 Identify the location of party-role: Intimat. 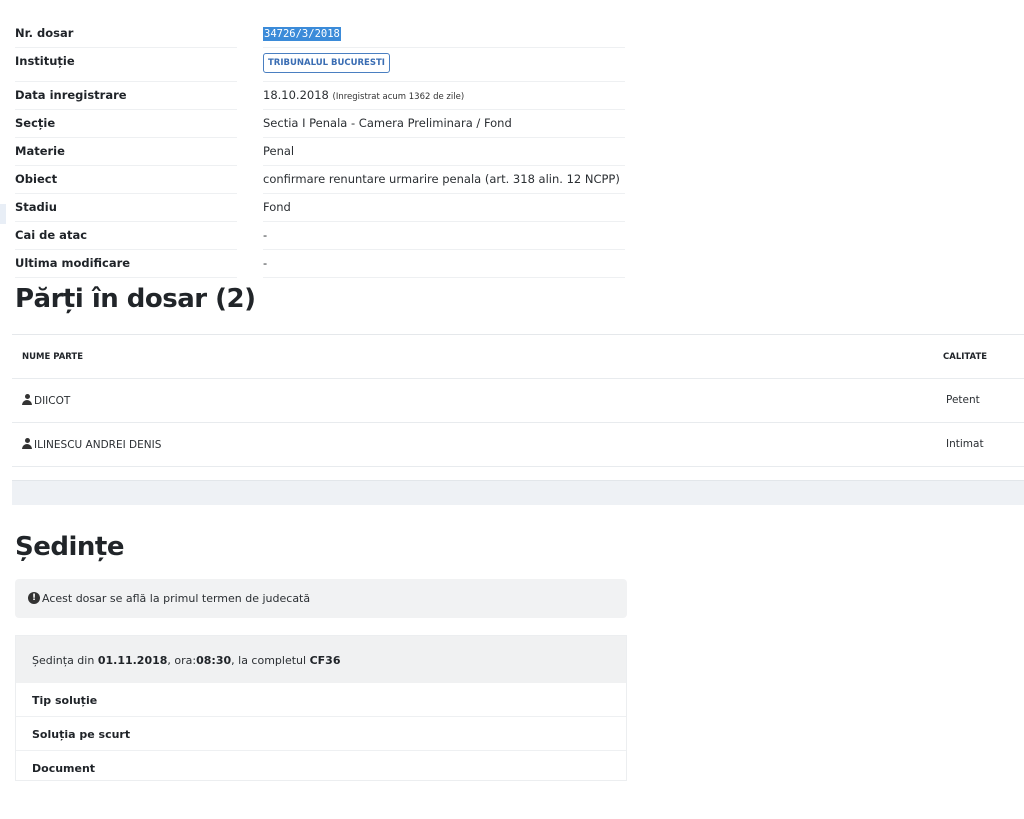
(965, 444).